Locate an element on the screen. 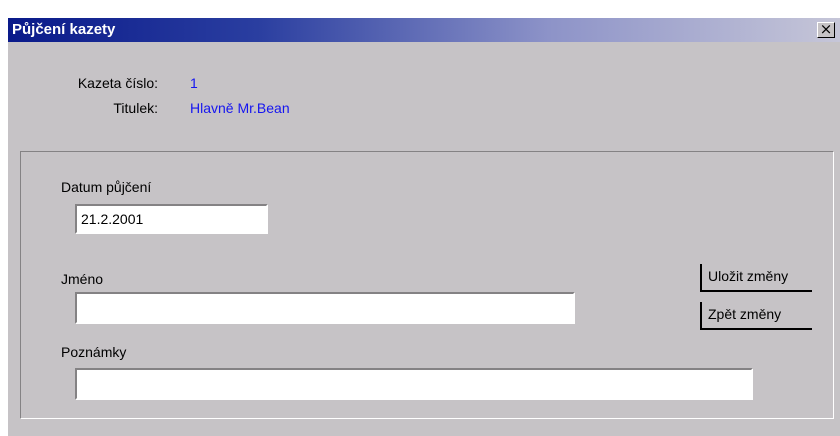 Image resolution: width=840 pixels, height=436 pixels. window-title: Půjčení kazety is located at coordinates (64, 29).